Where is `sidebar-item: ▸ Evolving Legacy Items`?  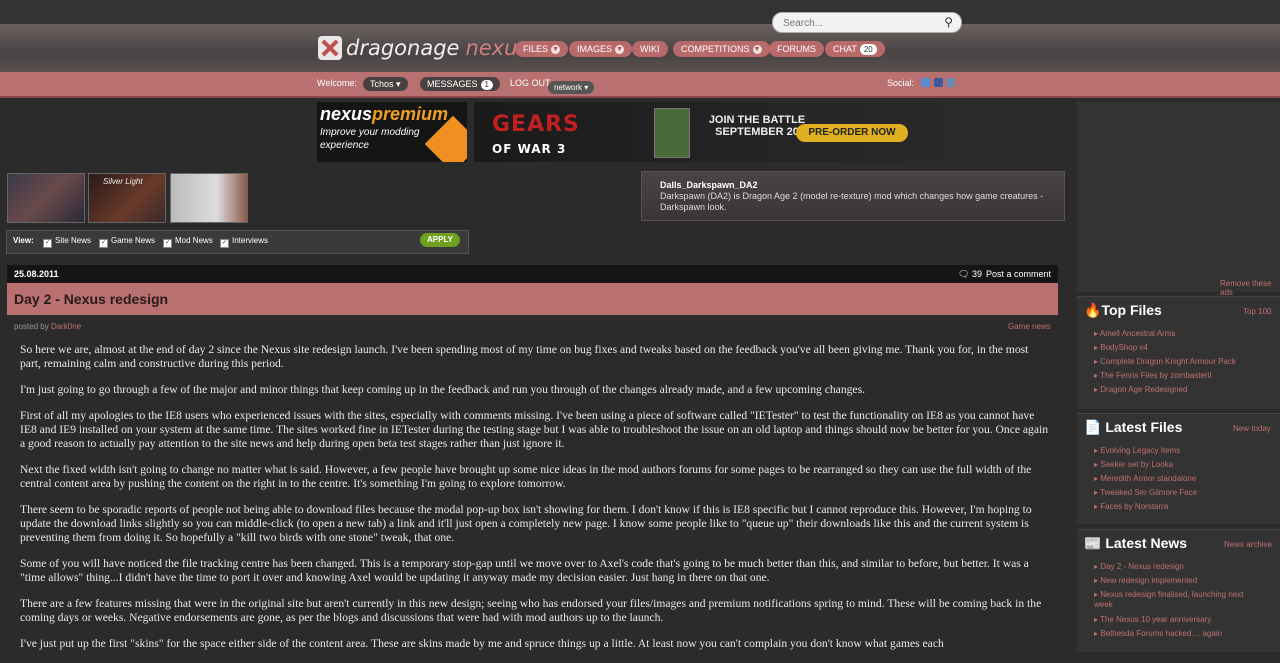
sidebar-item: ▸ Evolving Legacy Items is located at coordinates (1137, 451).